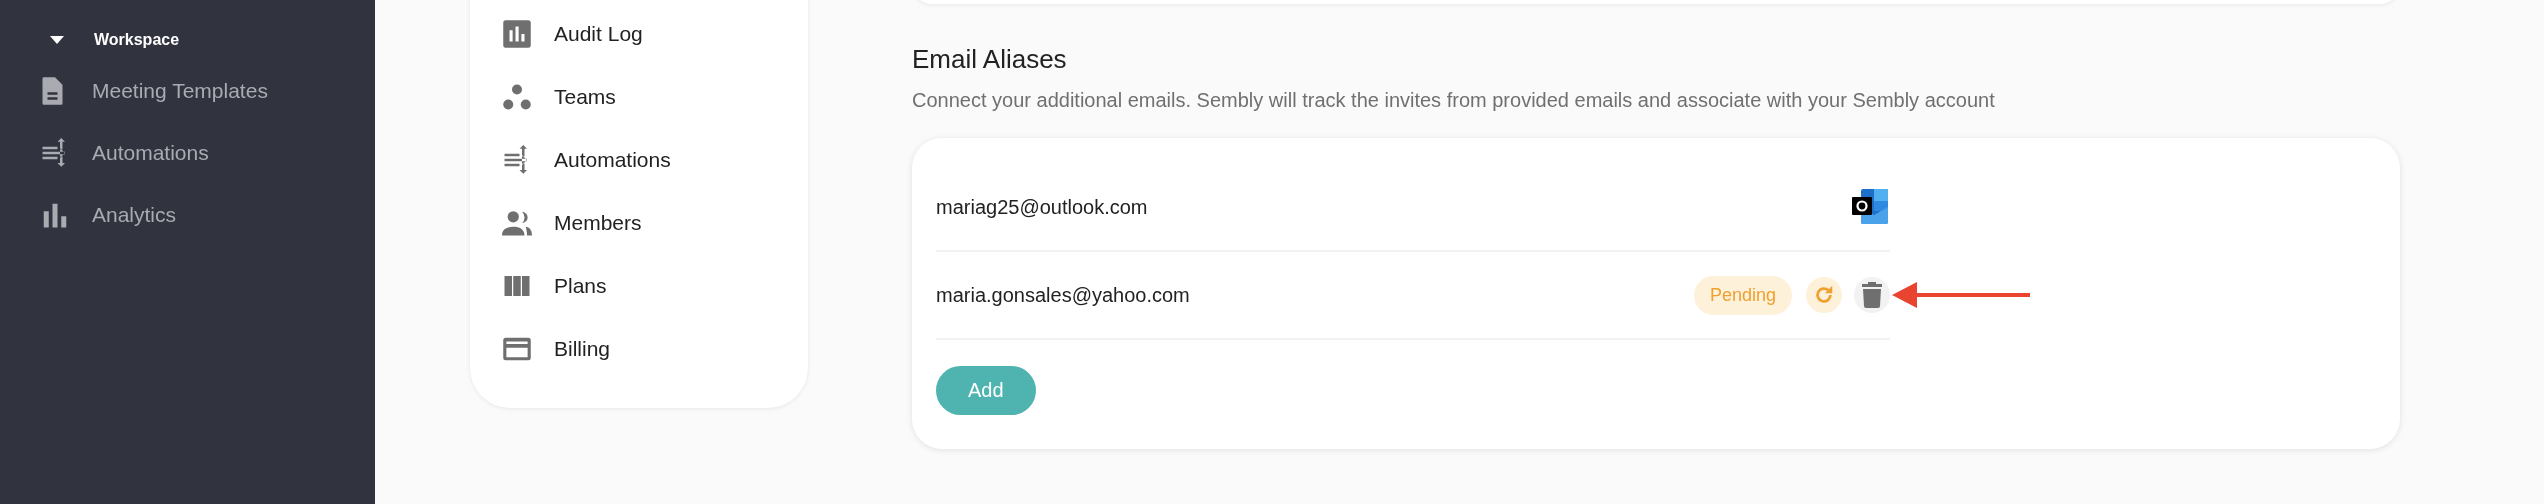  I want to click on chart-icon, so click(517, 33).